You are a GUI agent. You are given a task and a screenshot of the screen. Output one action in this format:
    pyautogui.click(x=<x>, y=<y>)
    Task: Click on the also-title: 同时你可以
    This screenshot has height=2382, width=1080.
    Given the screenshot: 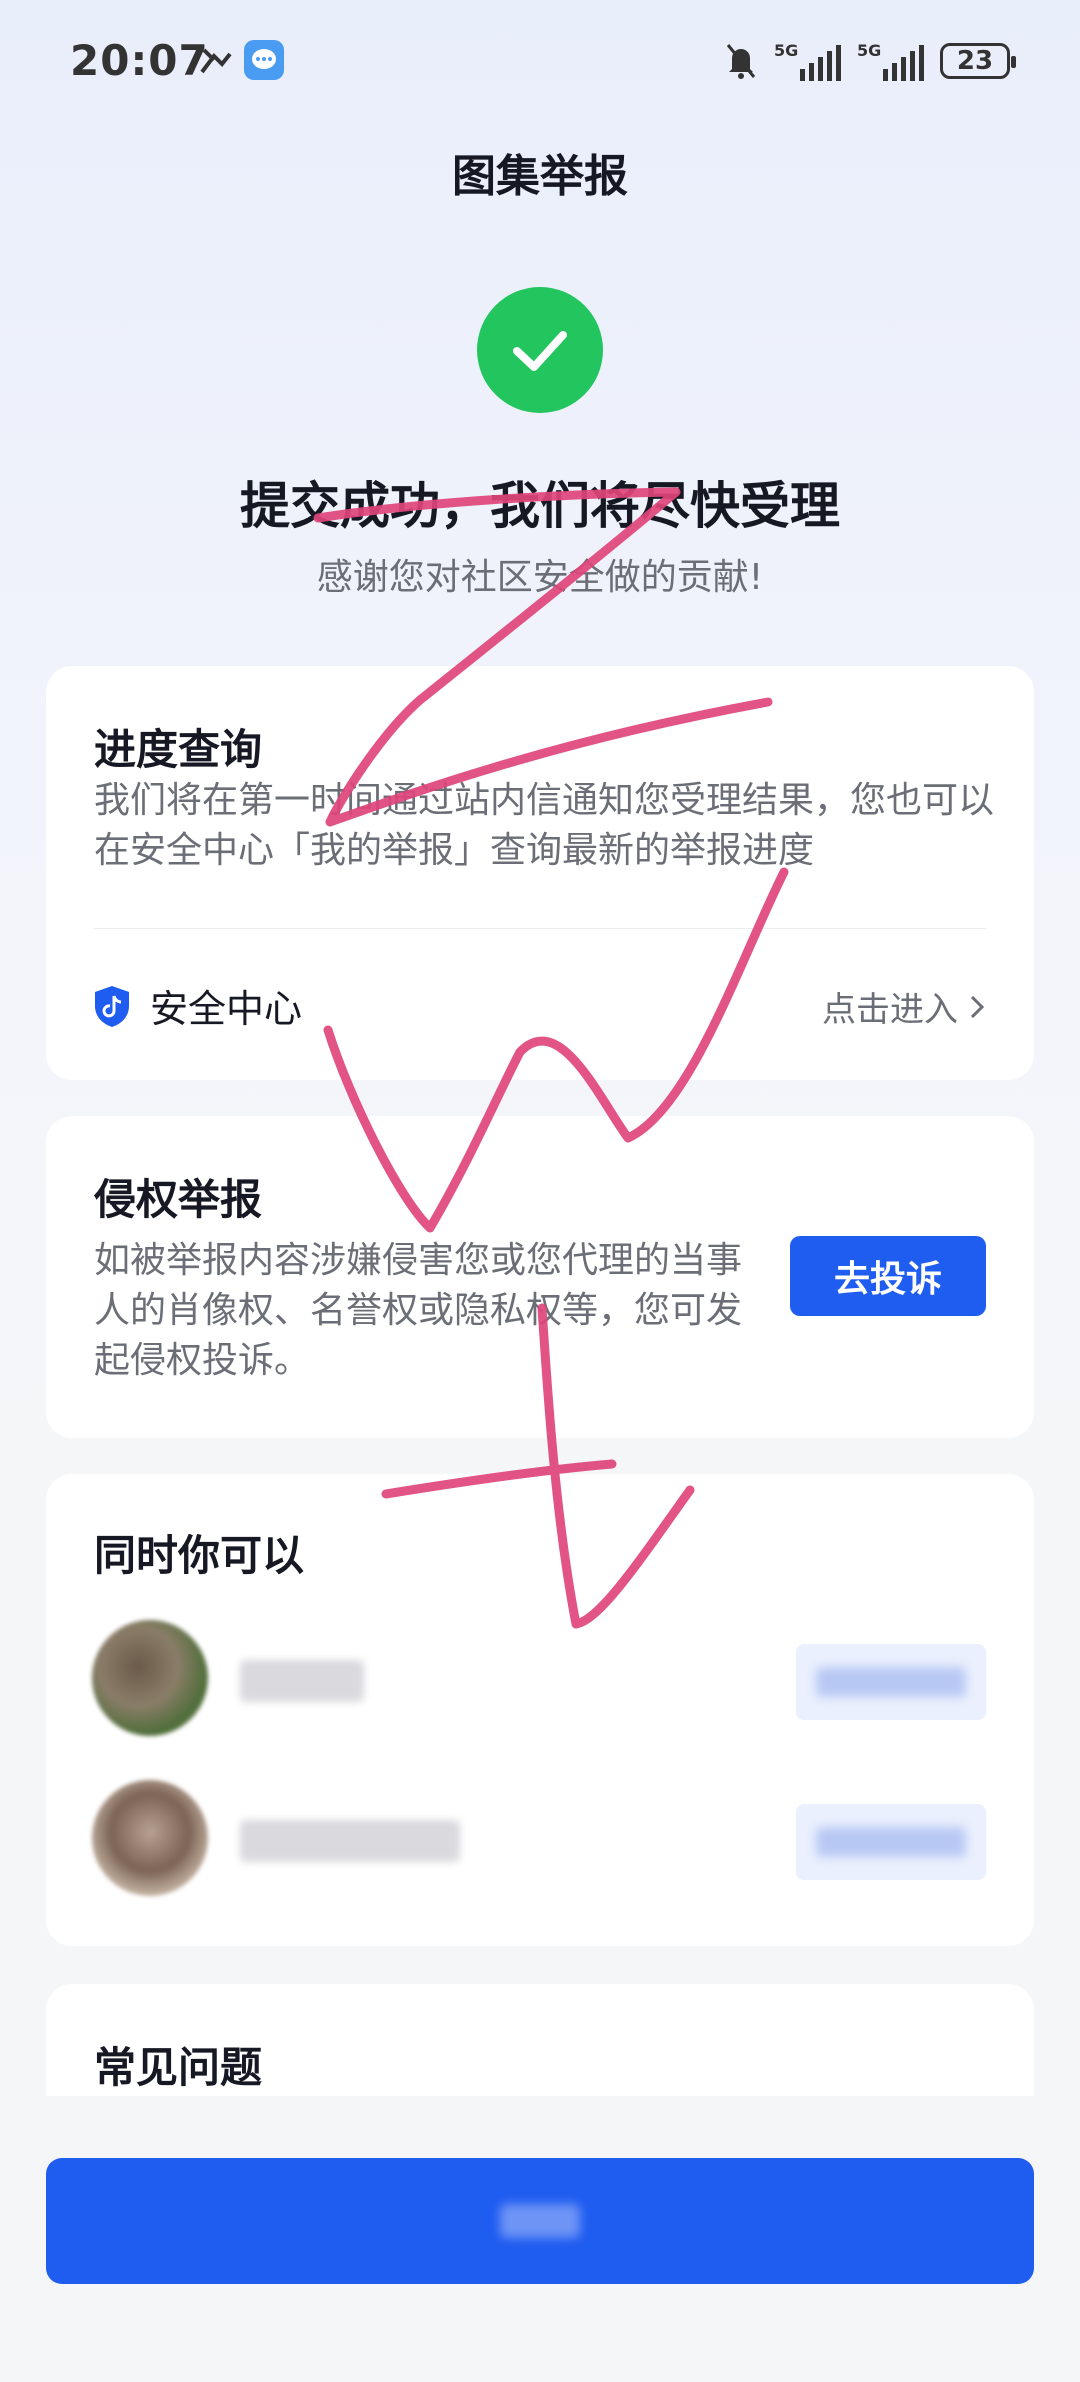 What is the action you would take?
    pyautogui.click(x=199, y=1555)
    